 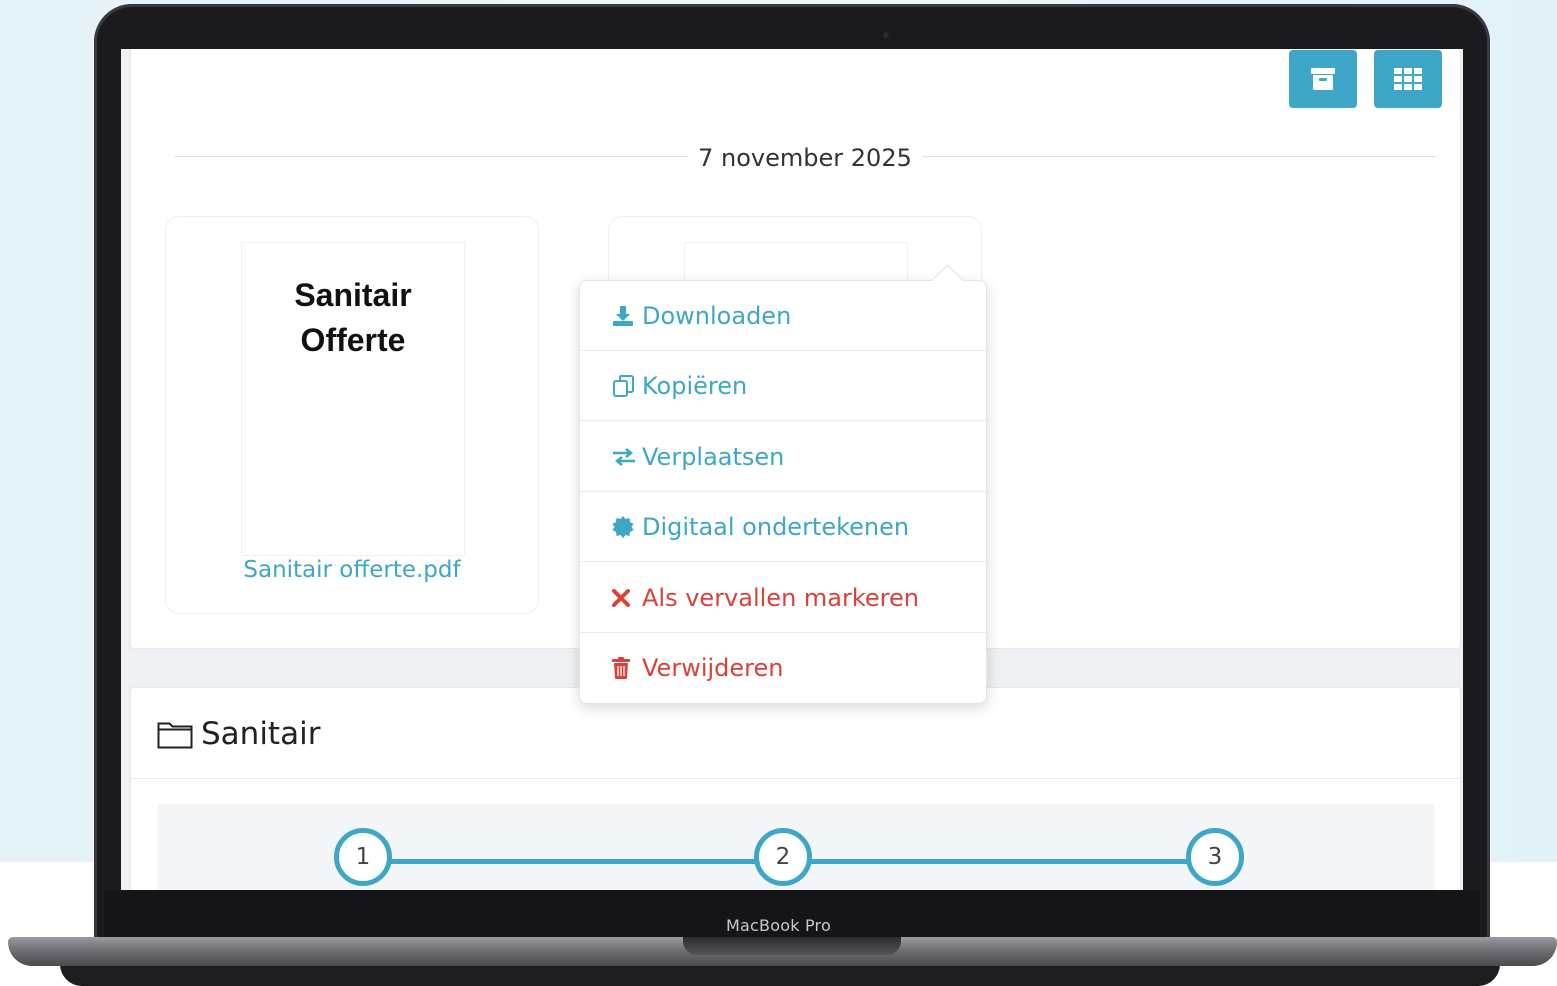 I want to click on menu-item-download: Downloaden, so click(x=783, y=316).